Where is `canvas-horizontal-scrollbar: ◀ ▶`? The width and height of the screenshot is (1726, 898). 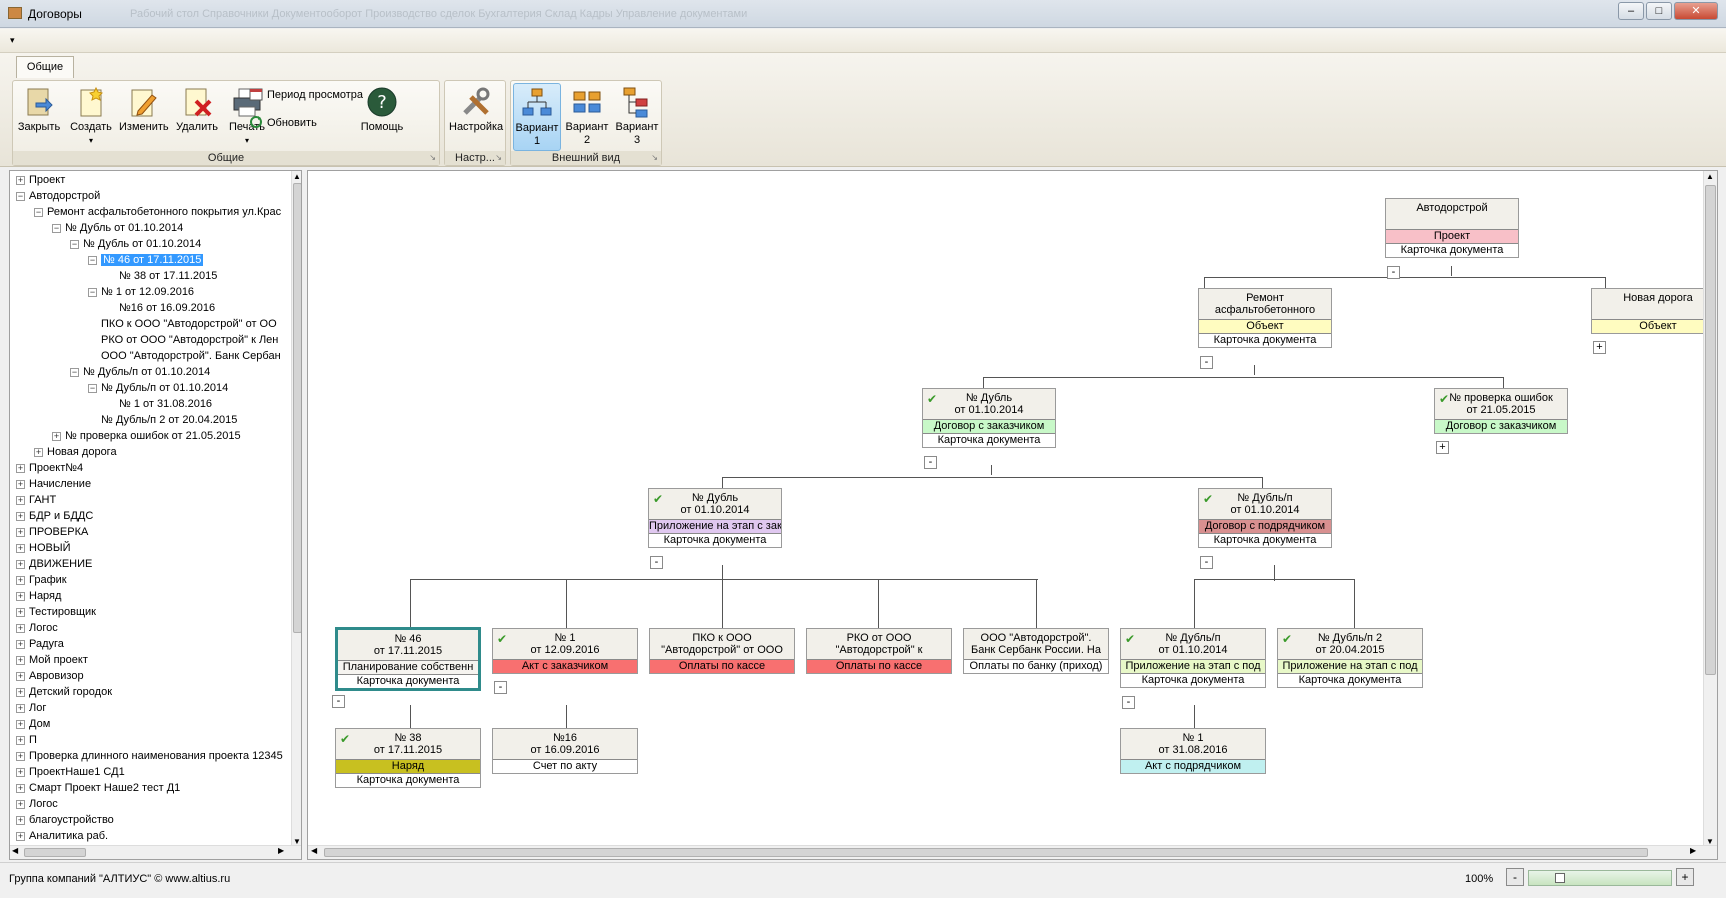
canvas-horizontal-scrollbar: ◀ ▶ is located at coordinates (1012, 852).